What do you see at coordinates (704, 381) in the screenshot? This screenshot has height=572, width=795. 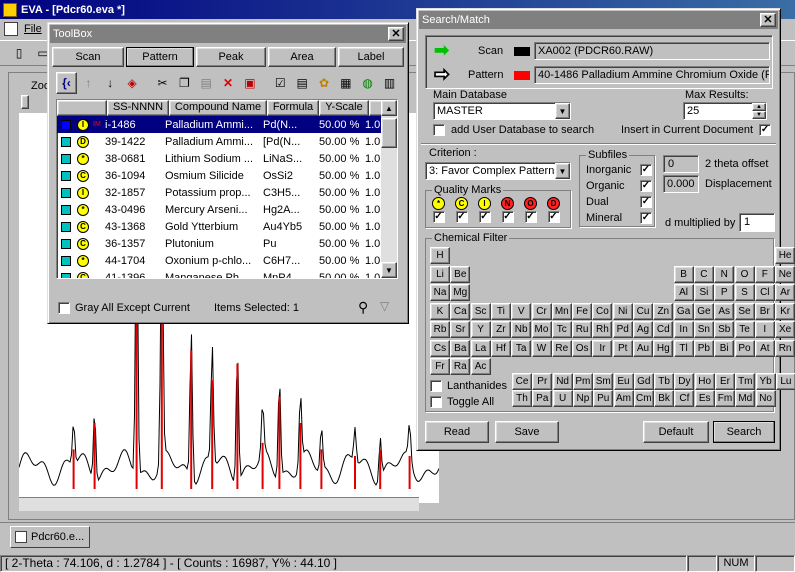 I see `element-ho: Ho` at bounding box center [704, 381].